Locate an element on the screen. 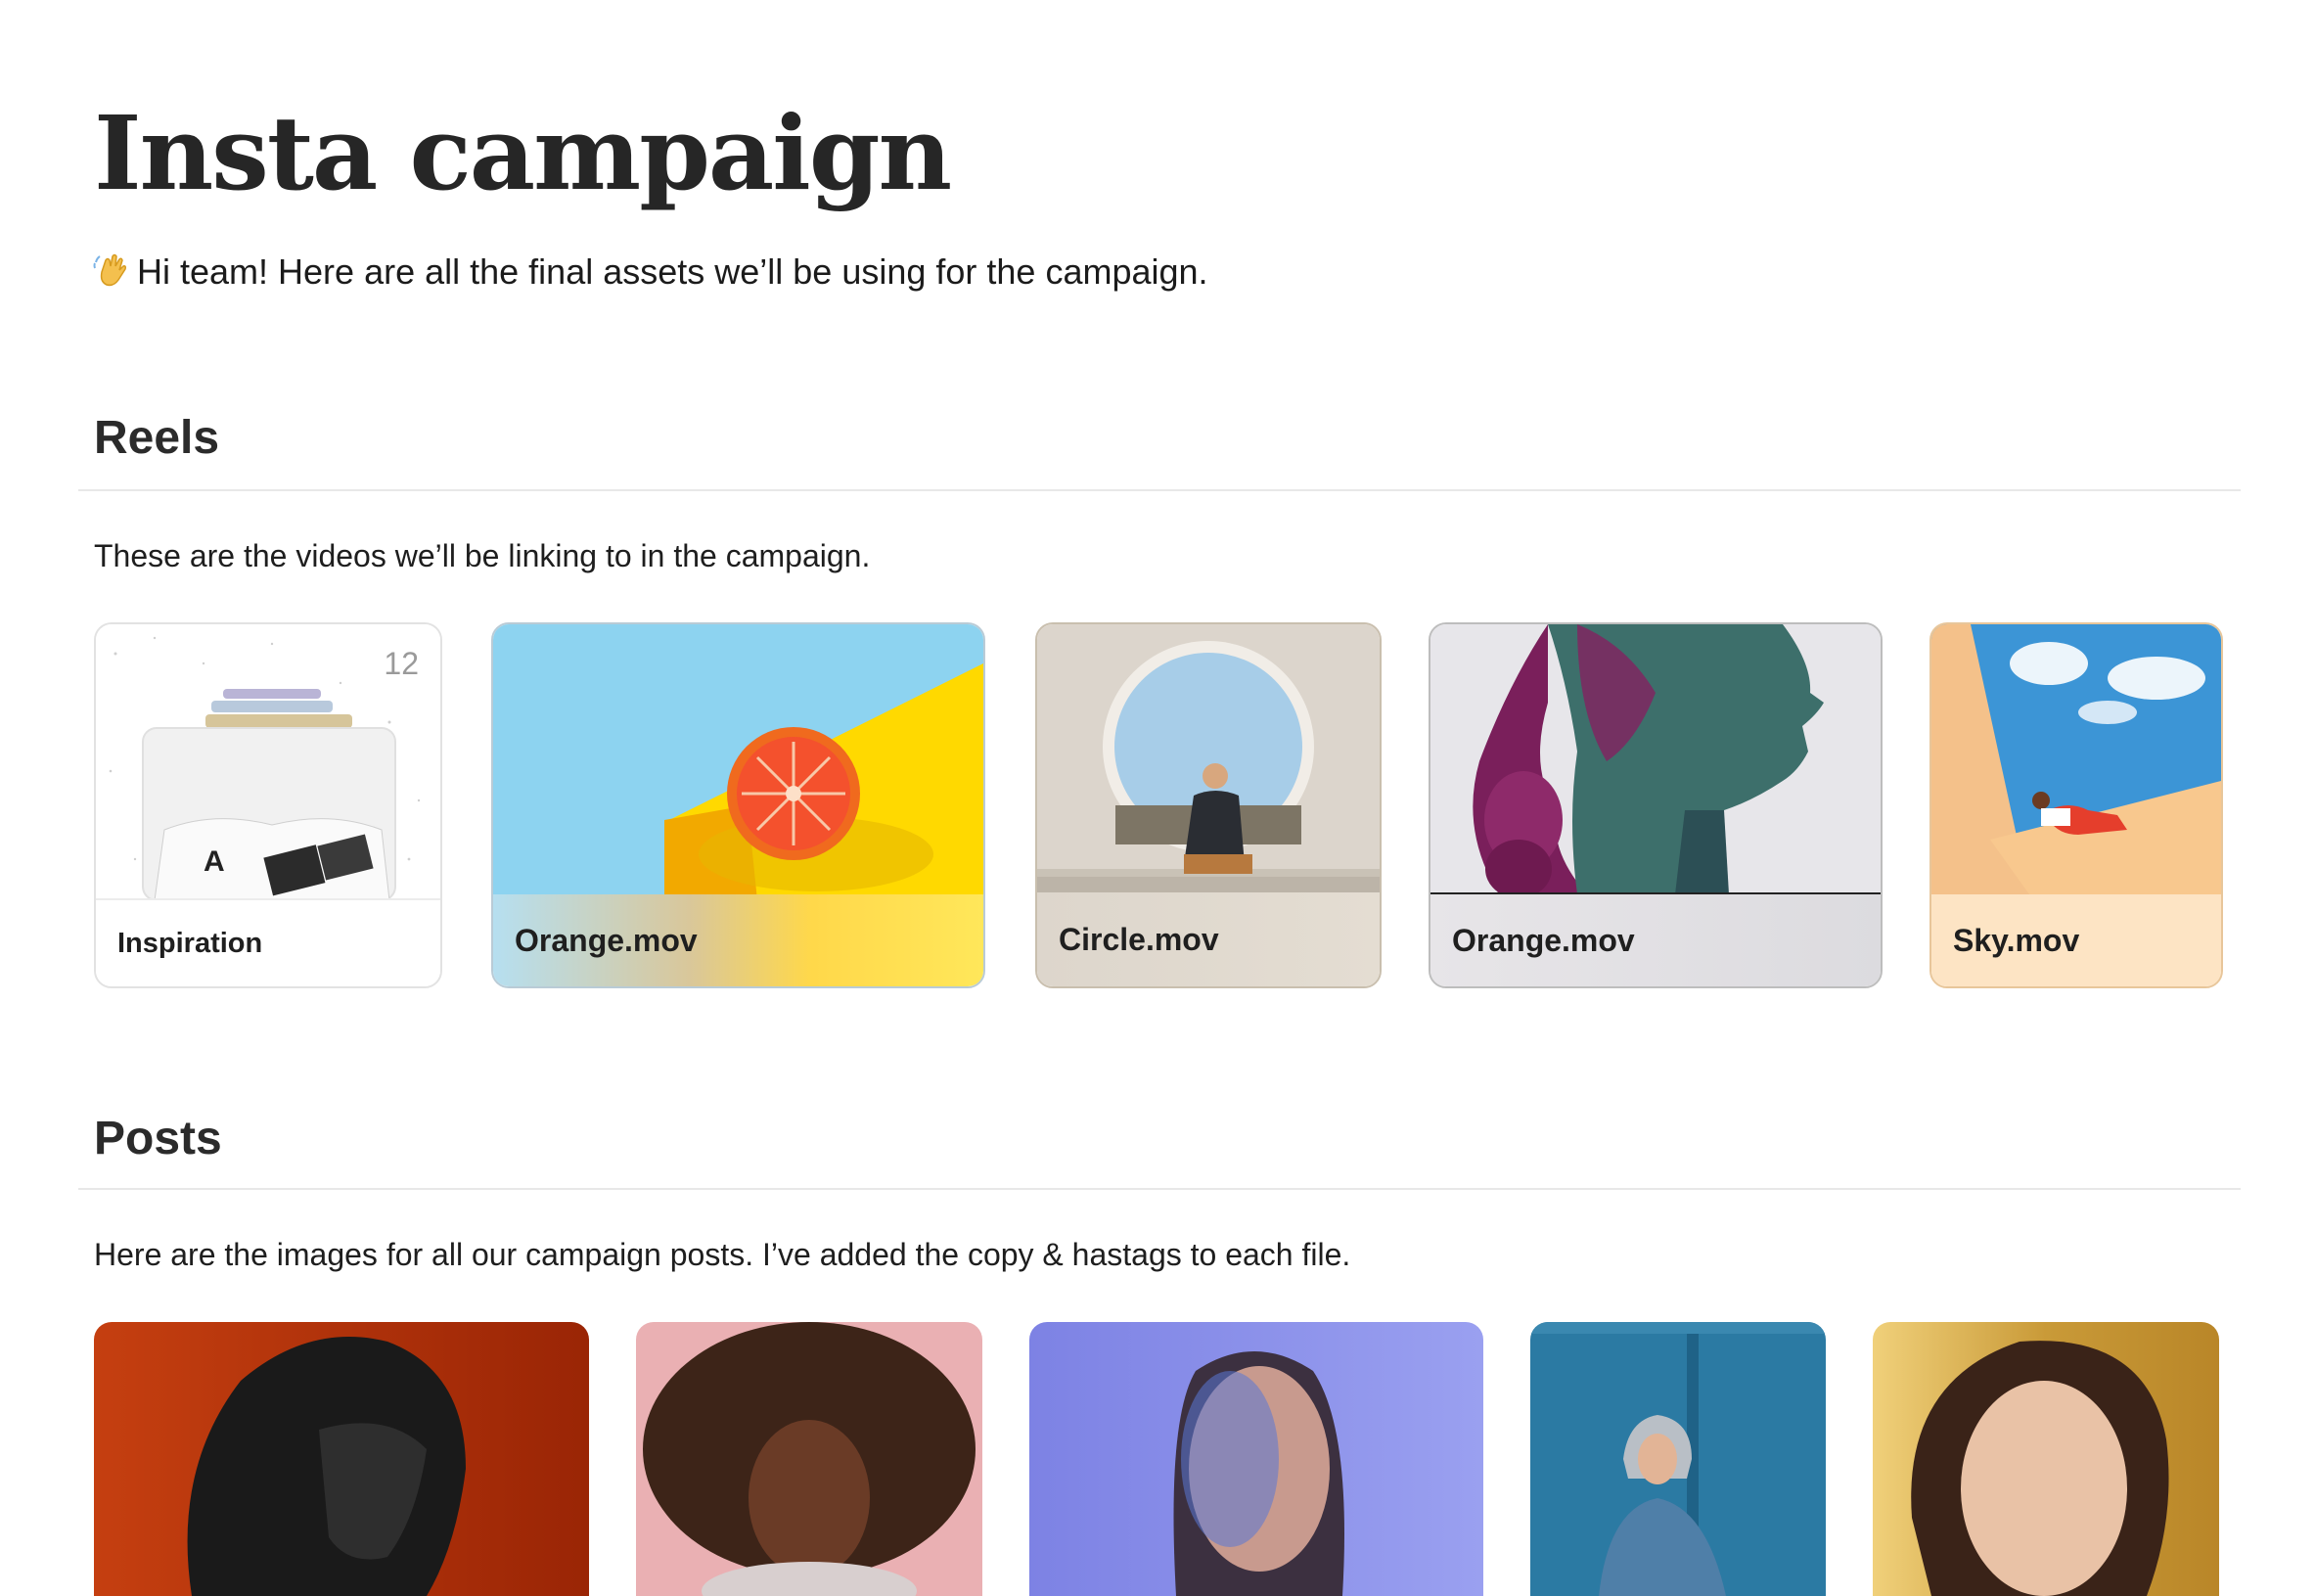 Image resolution: width=2315 pixels, height=1596 pixels. card-title: Sky.mov is located at coordinates (2076, 940).